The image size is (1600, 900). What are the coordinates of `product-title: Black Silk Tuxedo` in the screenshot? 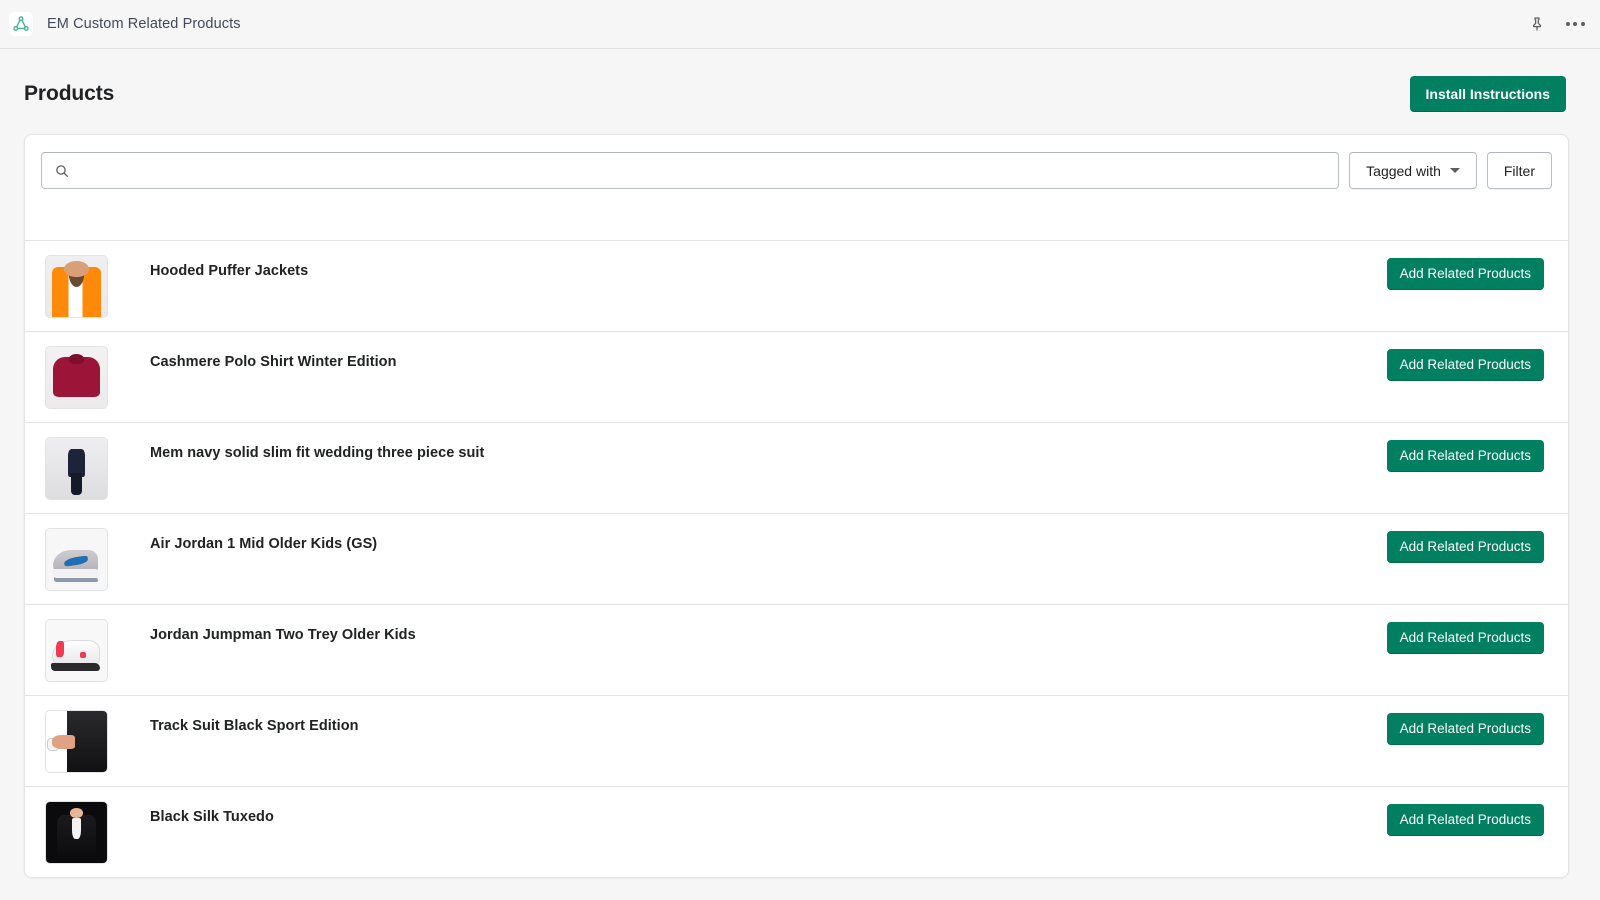 It's located at (212, 817).